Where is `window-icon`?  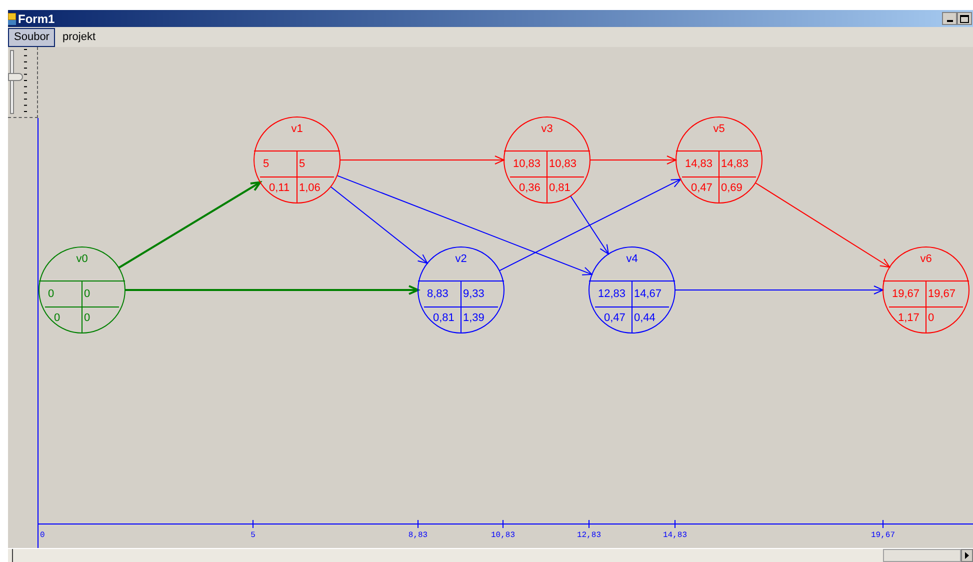 window-icon is located at coordinates (12, 18).